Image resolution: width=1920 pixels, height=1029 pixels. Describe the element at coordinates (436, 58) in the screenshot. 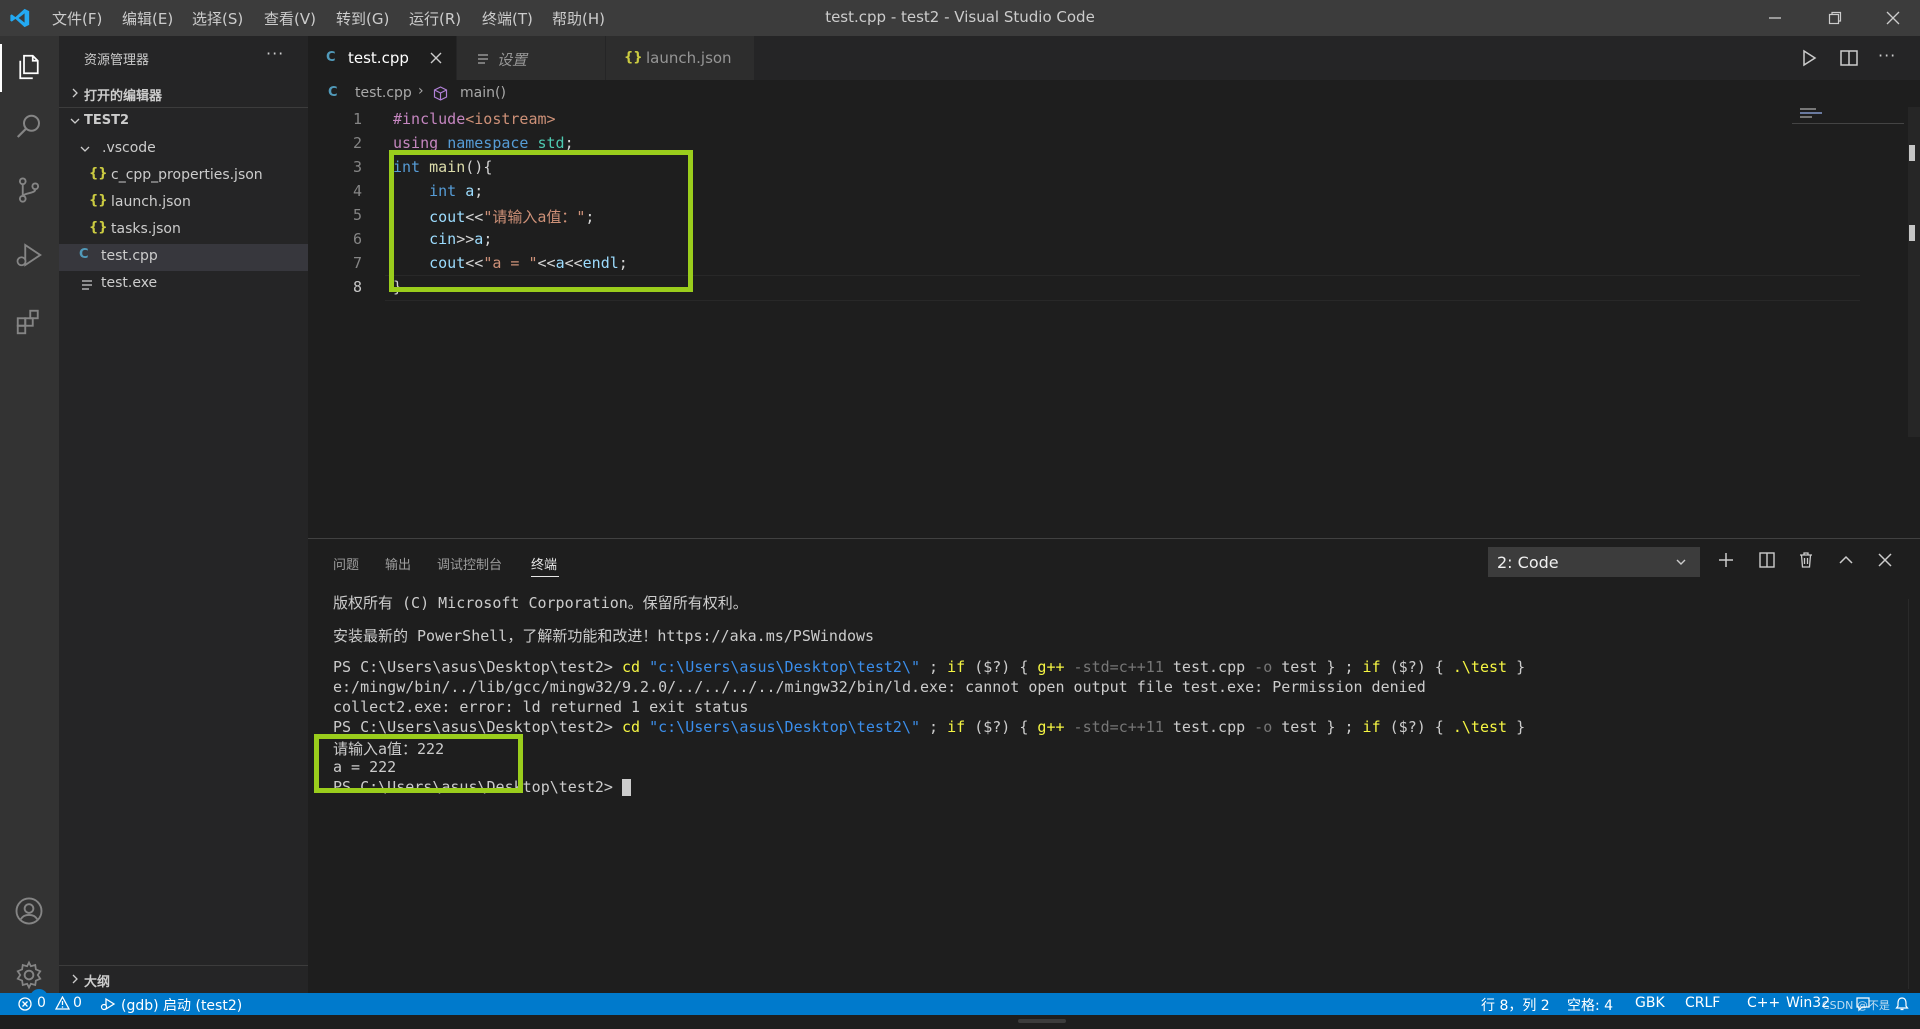

I see `close-tab-icon` at that location.